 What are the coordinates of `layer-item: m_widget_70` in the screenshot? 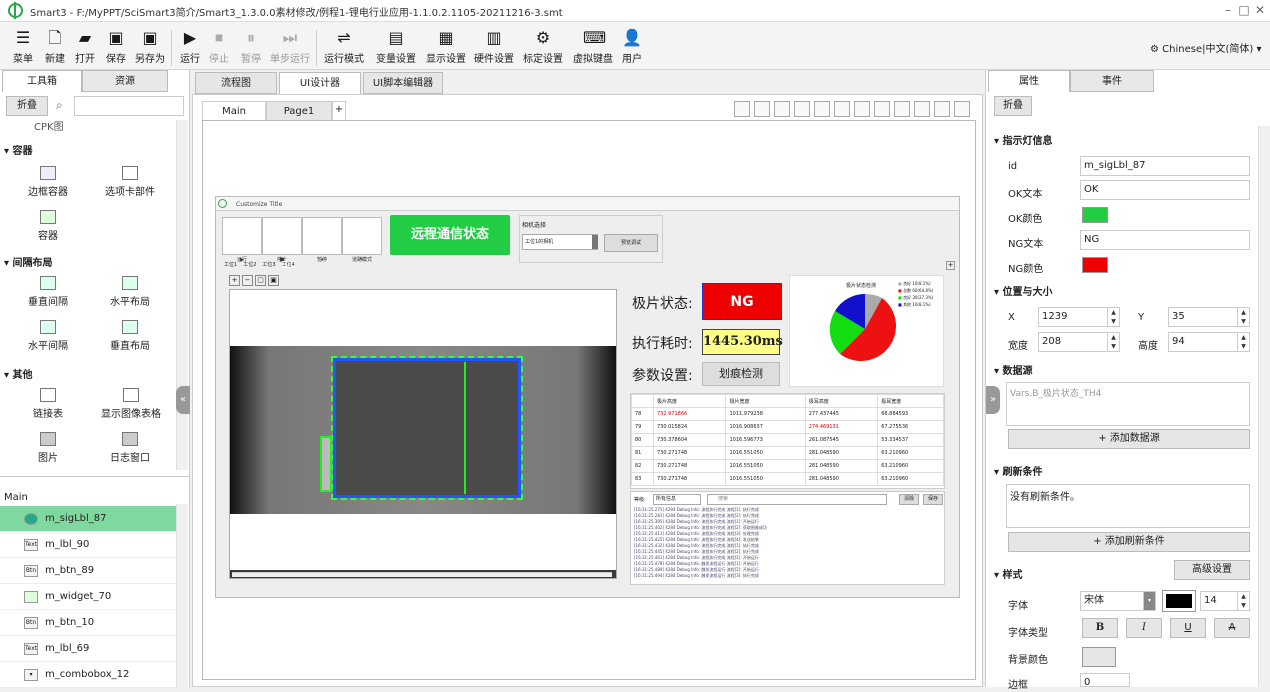 It's located at (88, 597).